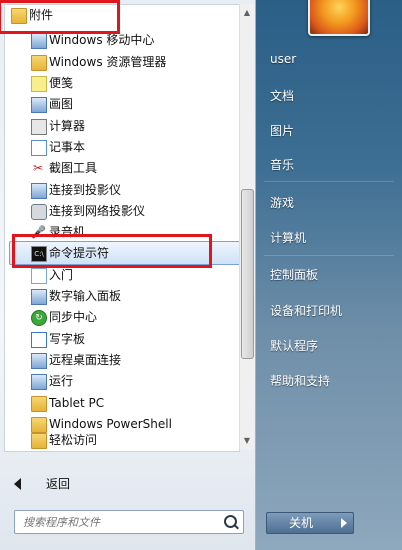 The width and height of the screenshot is (402, 550). I want to click on notepad-icon, so click(39, 148).